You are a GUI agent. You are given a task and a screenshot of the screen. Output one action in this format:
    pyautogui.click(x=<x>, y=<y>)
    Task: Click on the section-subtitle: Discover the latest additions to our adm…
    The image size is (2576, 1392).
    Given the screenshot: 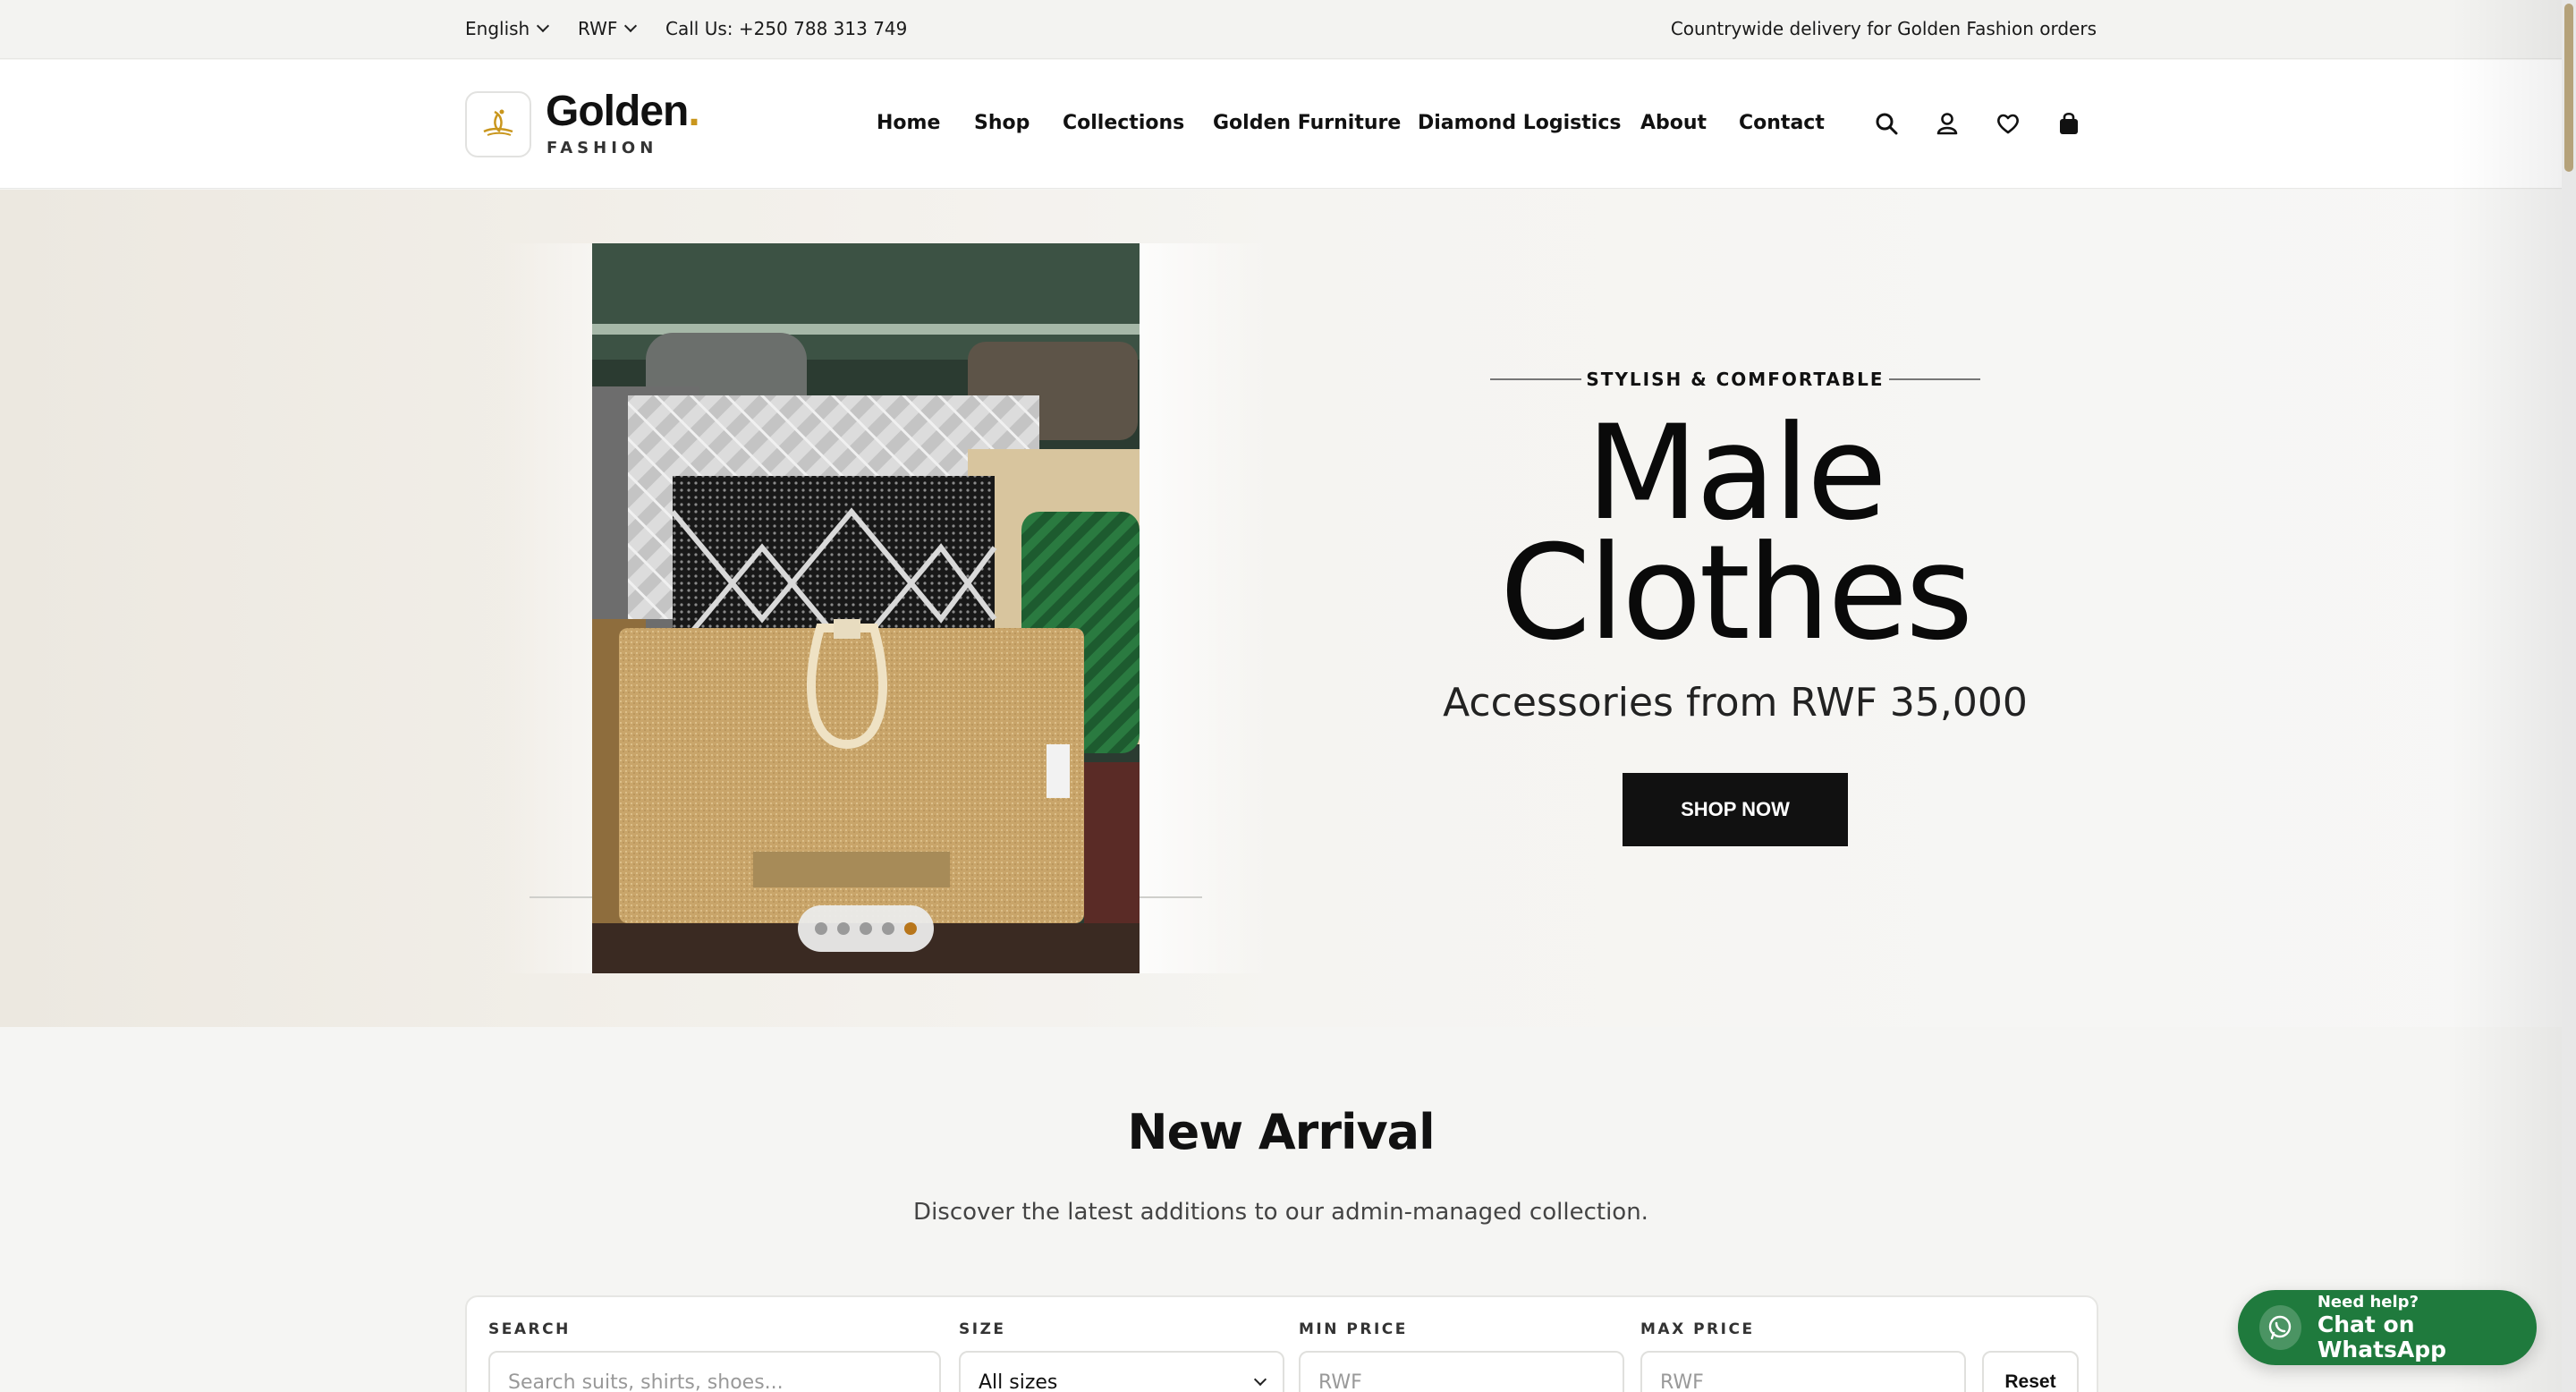 What is the action you would take?
    pyautogui.click(x=1280, y=1212)
    